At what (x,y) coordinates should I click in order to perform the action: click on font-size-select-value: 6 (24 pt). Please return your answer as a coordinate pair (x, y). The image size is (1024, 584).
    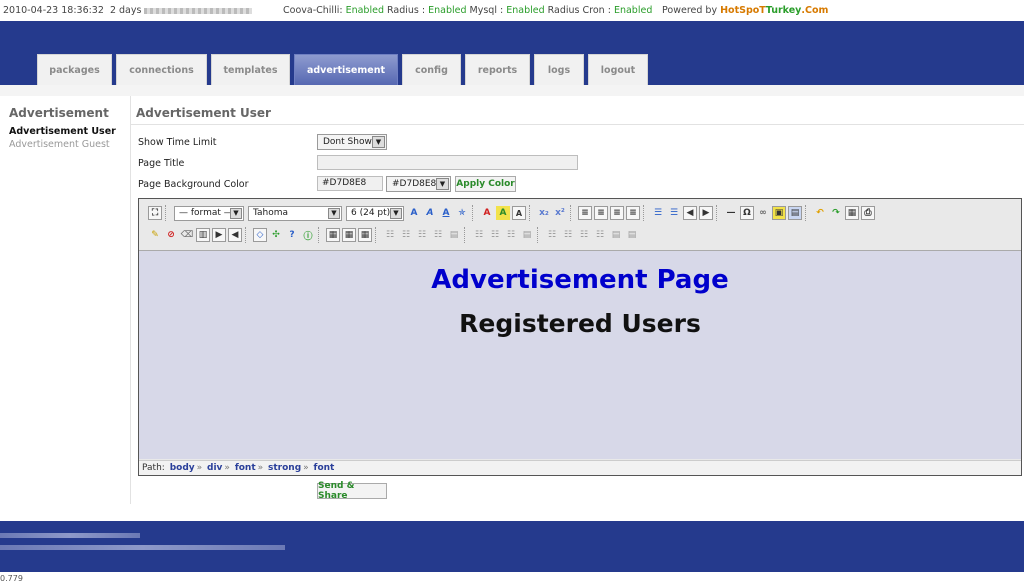
    Looking at the image, I should click on (371, 212).